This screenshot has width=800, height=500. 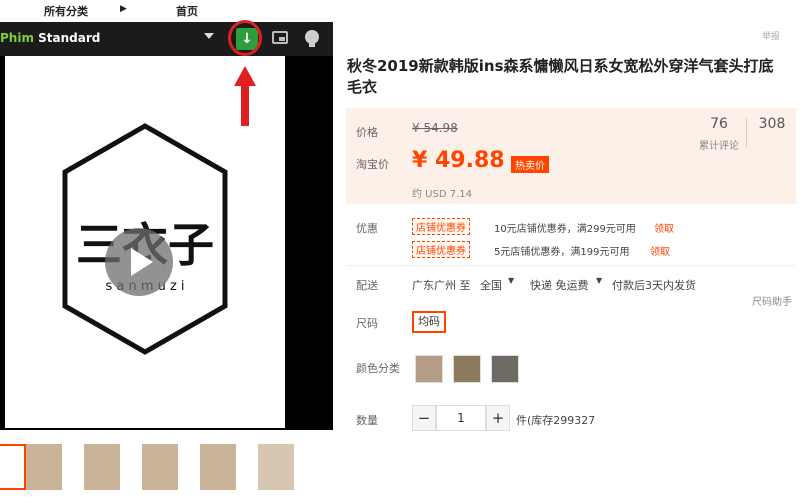 What do you see at coordinates (367, 420) in the screenshot?
I see `quantity-label: 数量` at bounding box center [367, 420].